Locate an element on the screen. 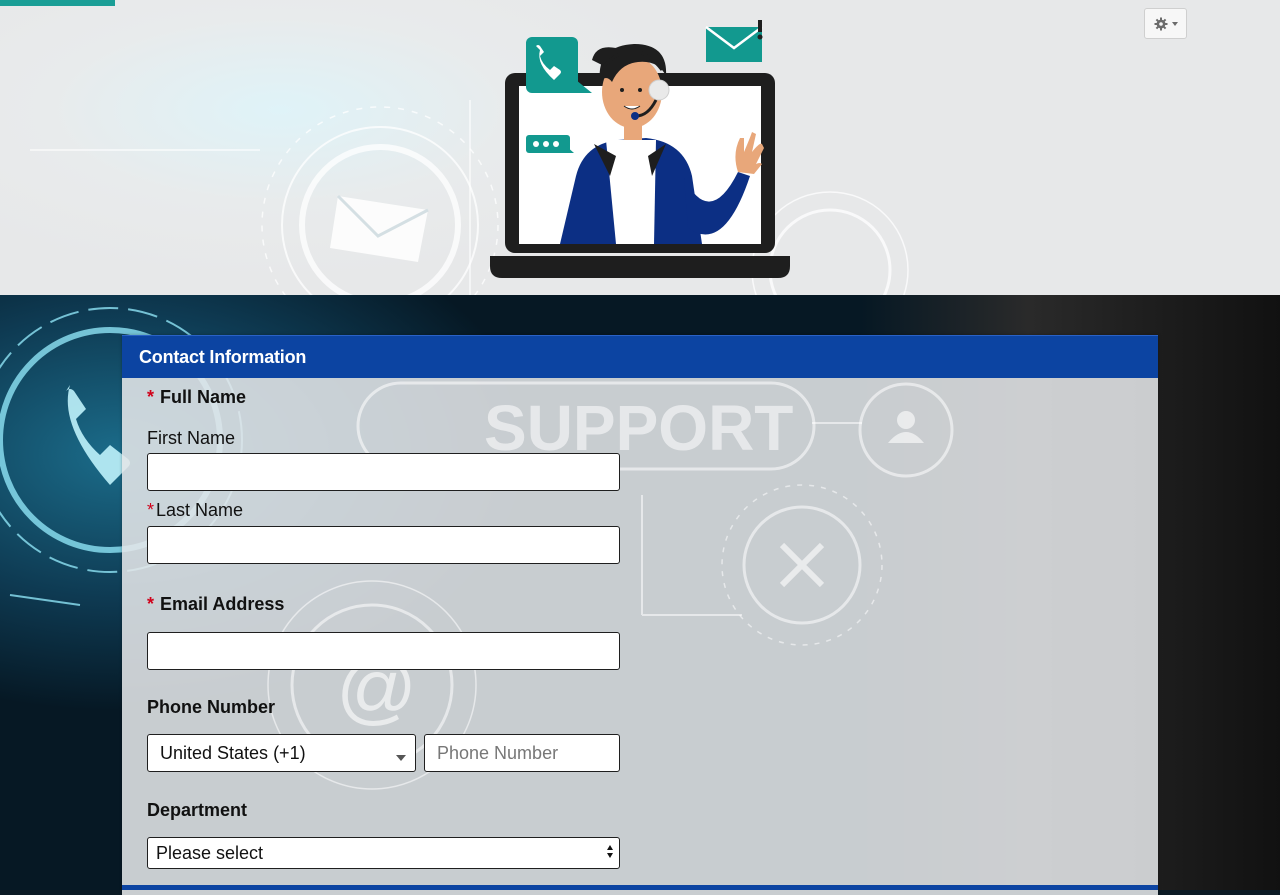  support-agent-illustration is located at coordinates (640, 149).